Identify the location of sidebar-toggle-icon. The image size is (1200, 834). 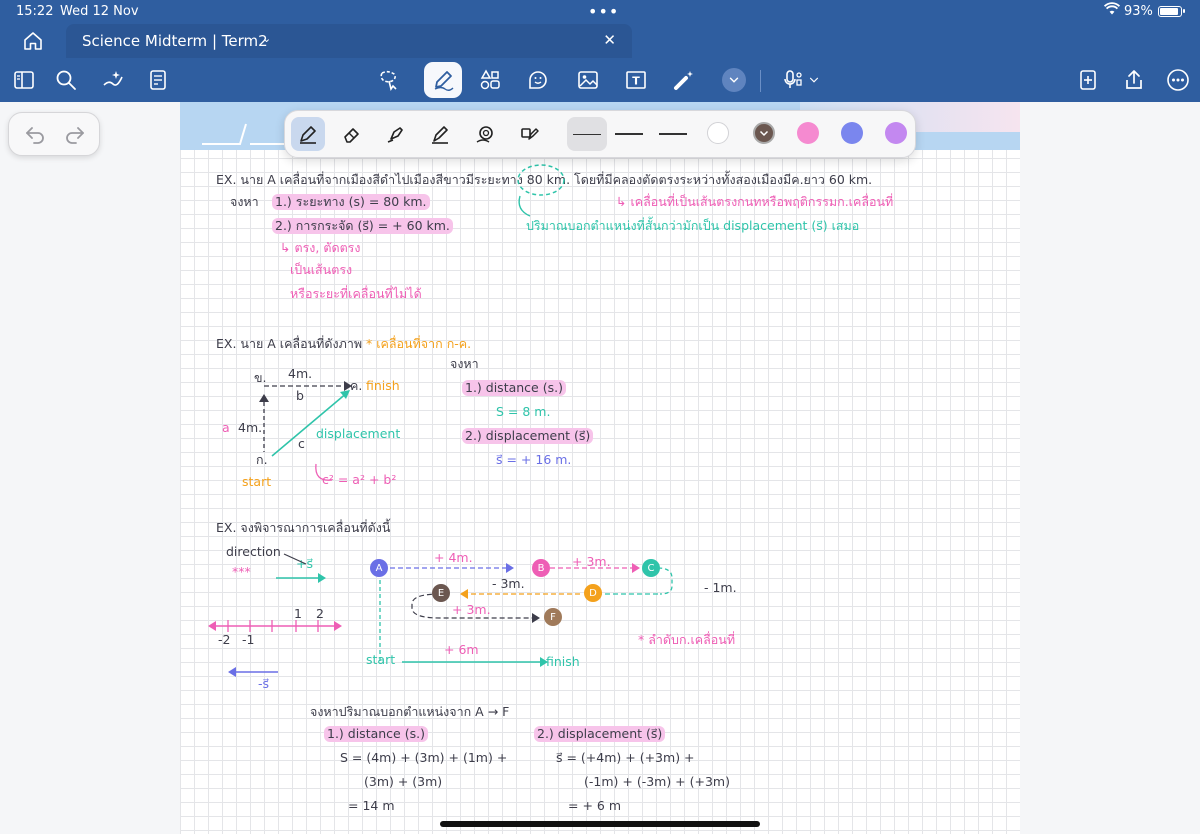
(24, 80).